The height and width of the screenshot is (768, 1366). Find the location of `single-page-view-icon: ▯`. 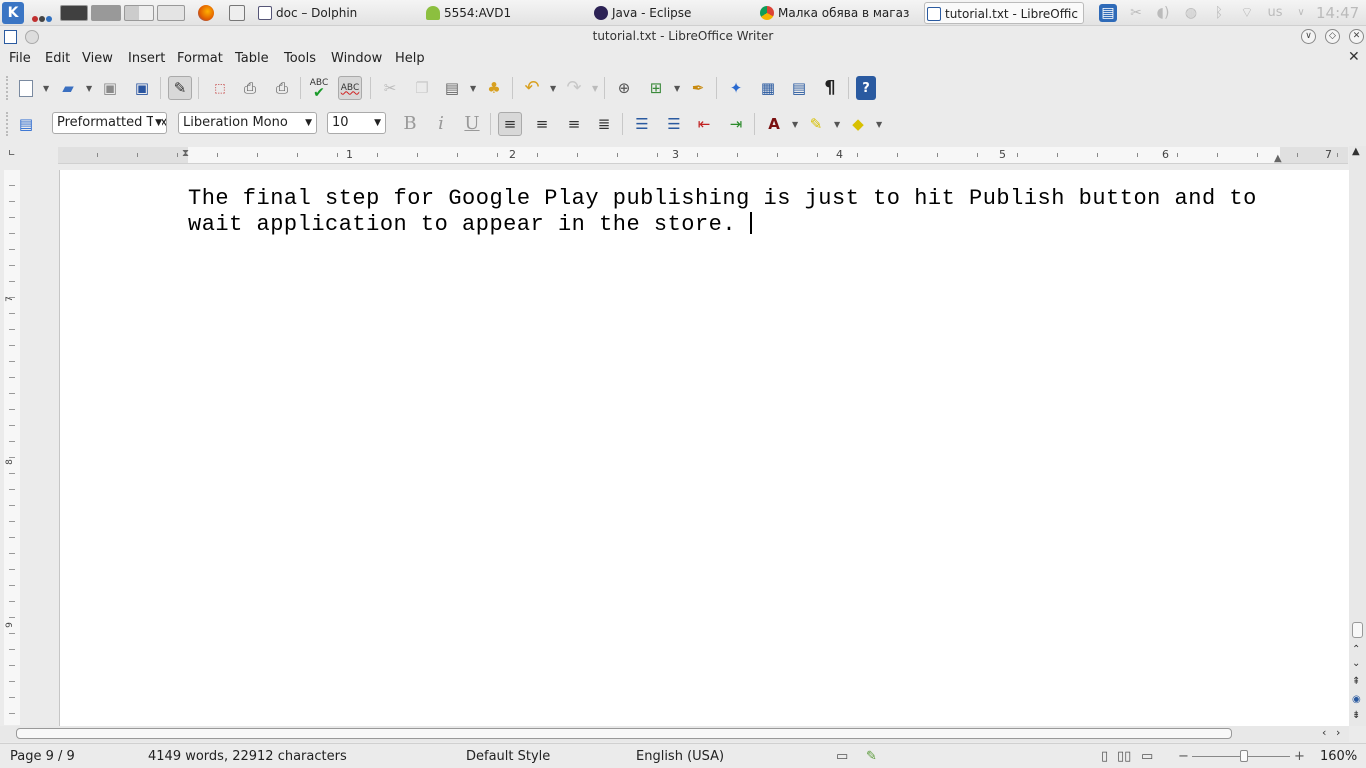

single-page-view-icon: ▯ is located at coordinates (1104, 756).